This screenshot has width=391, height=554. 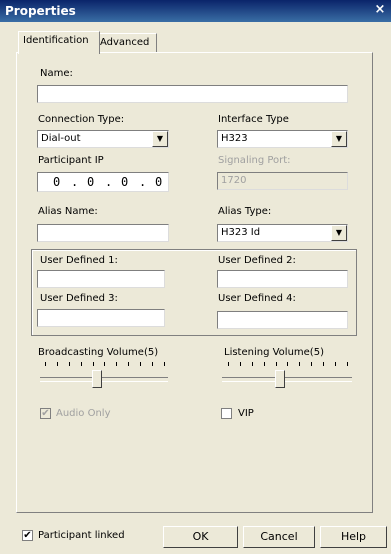 I want to click on cancel-button: Cancel, so click(x=279, y=537).